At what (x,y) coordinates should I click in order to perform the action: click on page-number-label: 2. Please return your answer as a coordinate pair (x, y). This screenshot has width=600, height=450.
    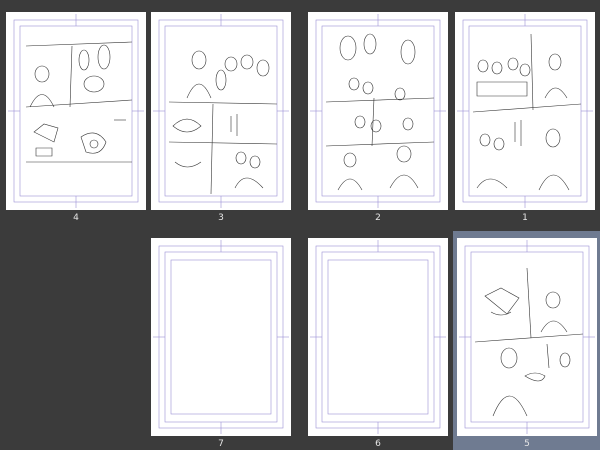
    Looking at the image, I should click on (378, 218).